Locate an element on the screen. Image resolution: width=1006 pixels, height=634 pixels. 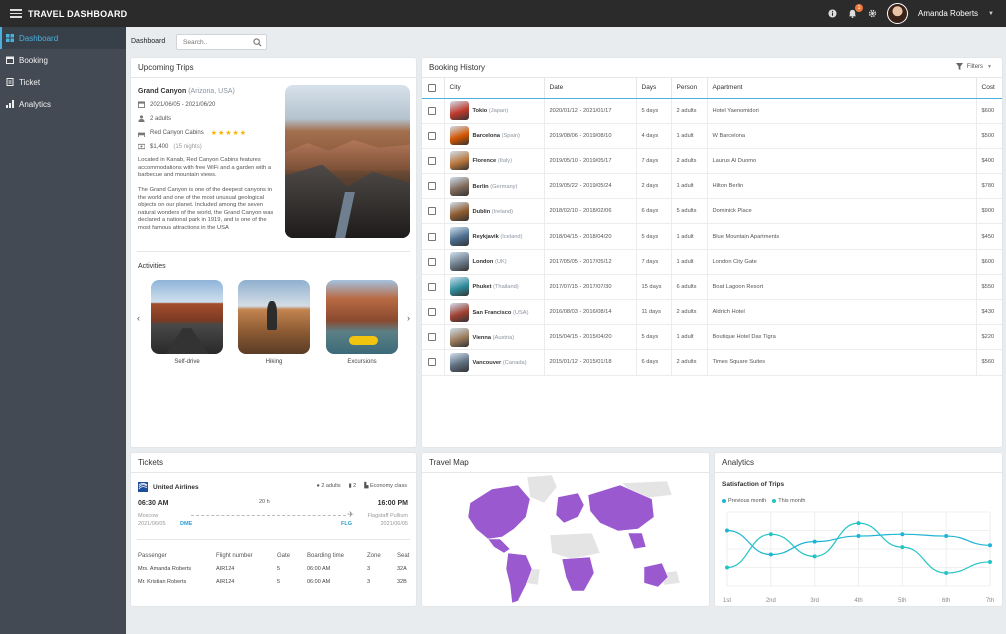
search-box is located at coordinates (221, 42).